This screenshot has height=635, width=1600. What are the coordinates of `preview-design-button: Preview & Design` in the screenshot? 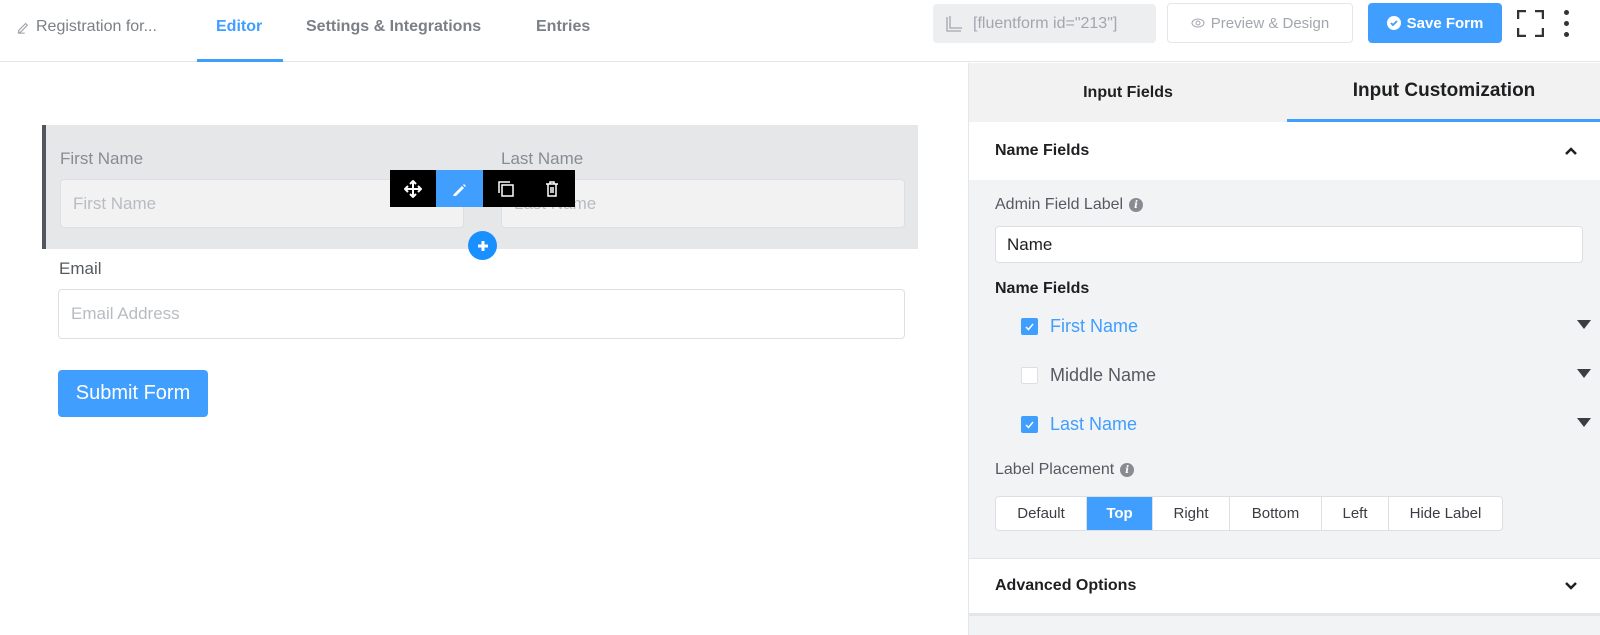 It's located at (1260, 23).